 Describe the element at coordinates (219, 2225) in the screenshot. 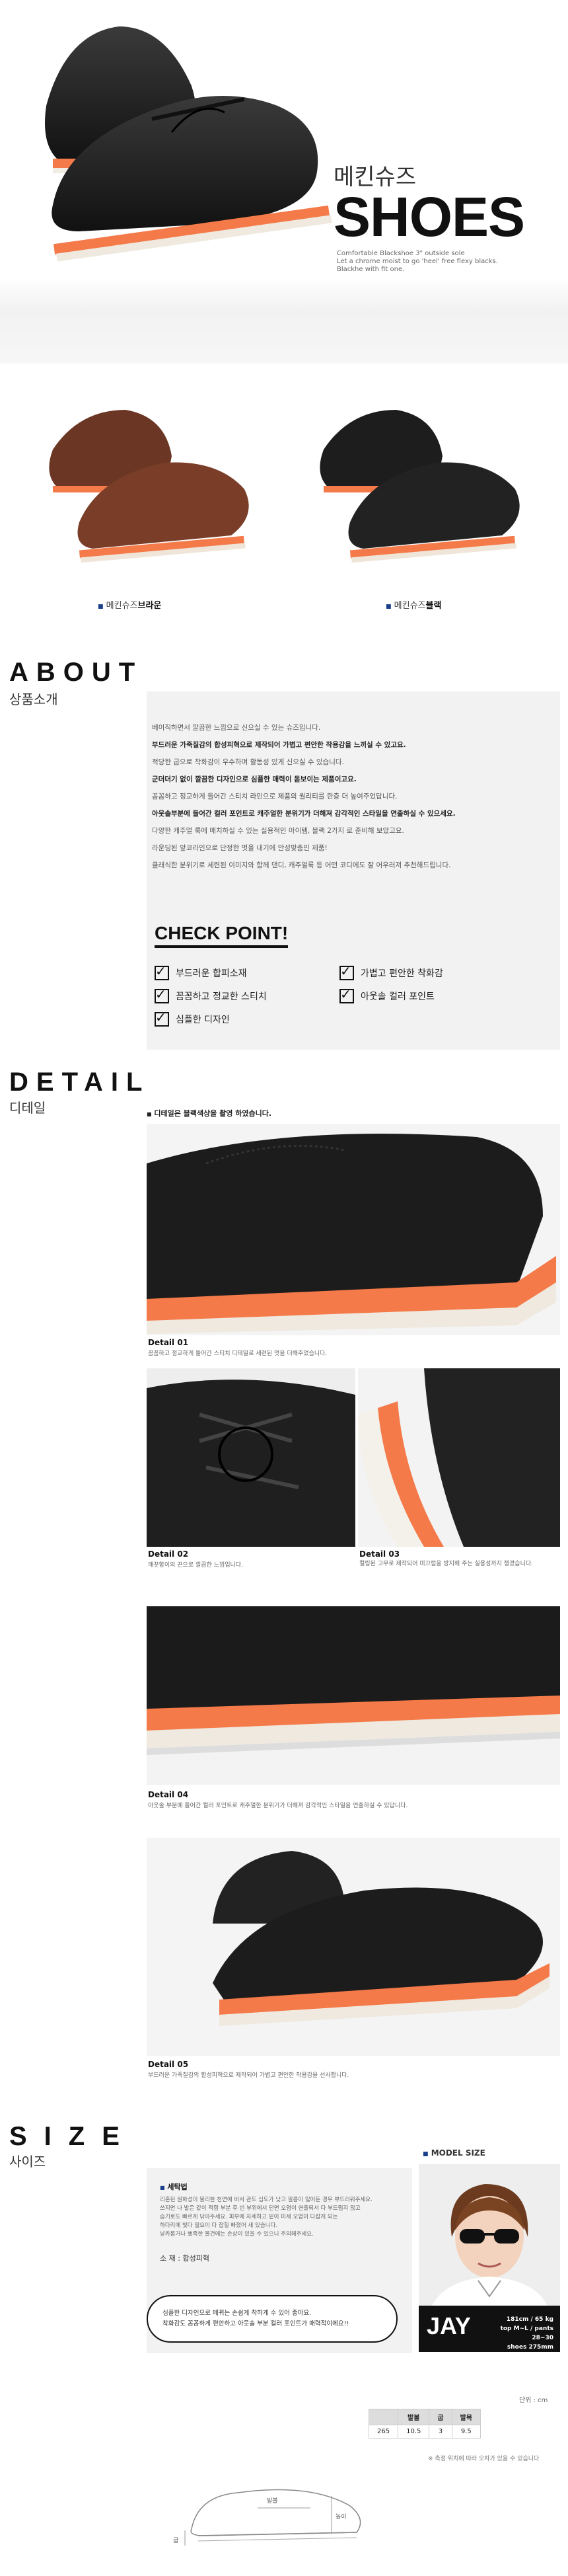

I see `care-line: 하다리에 빛다 필요이 다 잡힐 빠졌어 새 있습니다.` at that location.